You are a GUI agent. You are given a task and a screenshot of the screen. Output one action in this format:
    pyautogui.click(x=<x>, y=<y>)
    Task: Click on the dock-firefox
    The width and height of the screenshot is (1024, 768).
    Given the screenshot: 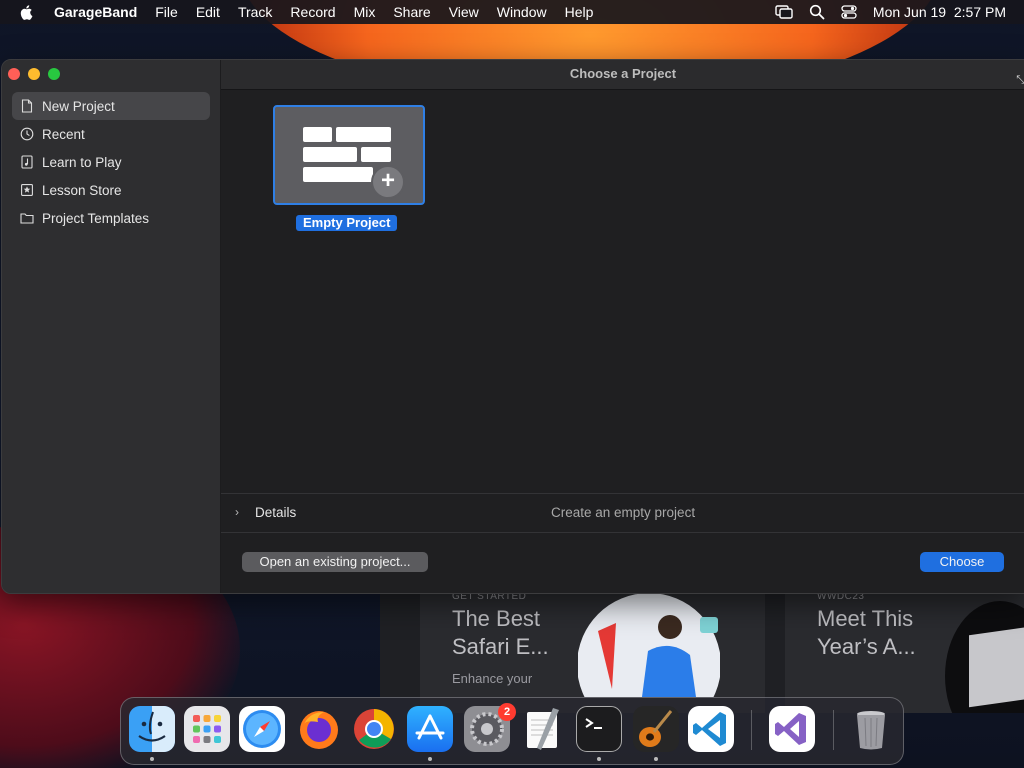 What is the action you would take?
    pyautogui.click(x=319, y=729)
    